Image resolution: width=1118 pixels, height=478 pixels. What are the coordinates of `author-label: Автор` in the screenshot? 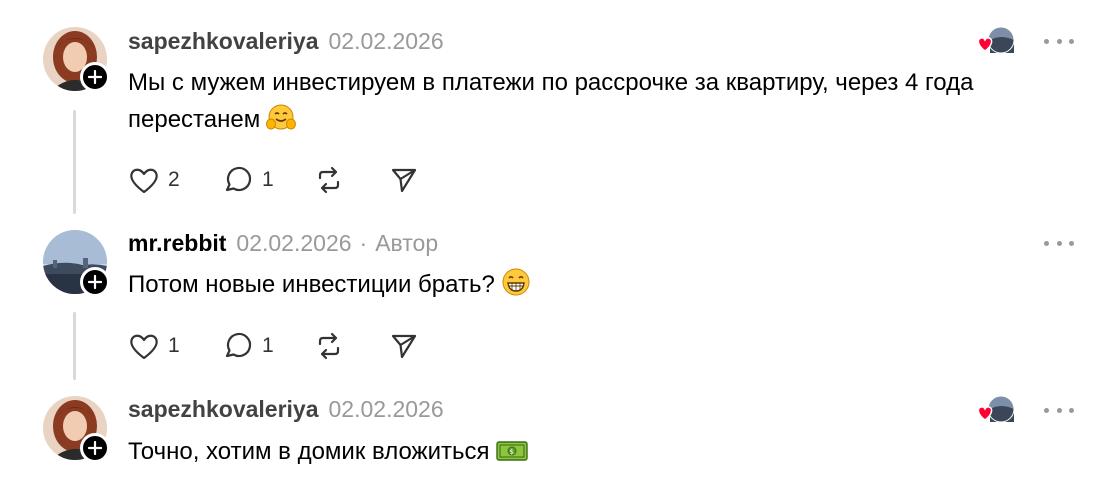 It's located at (407, 242).